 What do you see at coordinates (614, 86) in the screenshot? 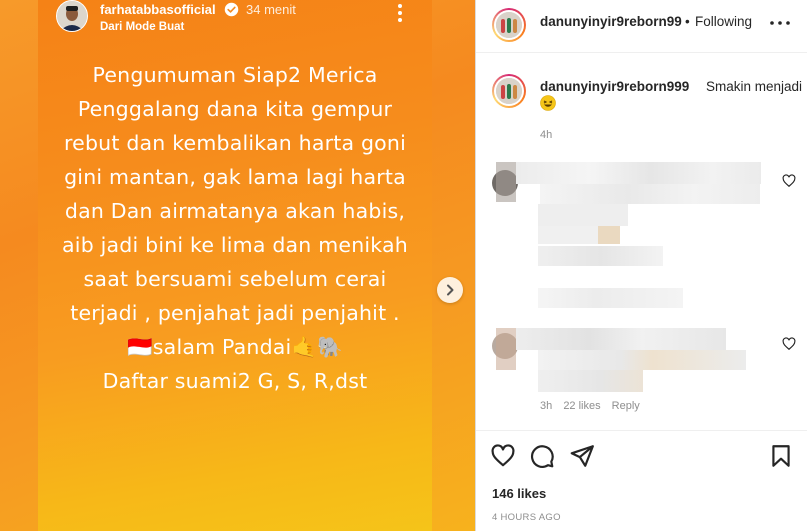
I see `caption-username: danunyinyir9reborn999` at bounding box center [614, 86].